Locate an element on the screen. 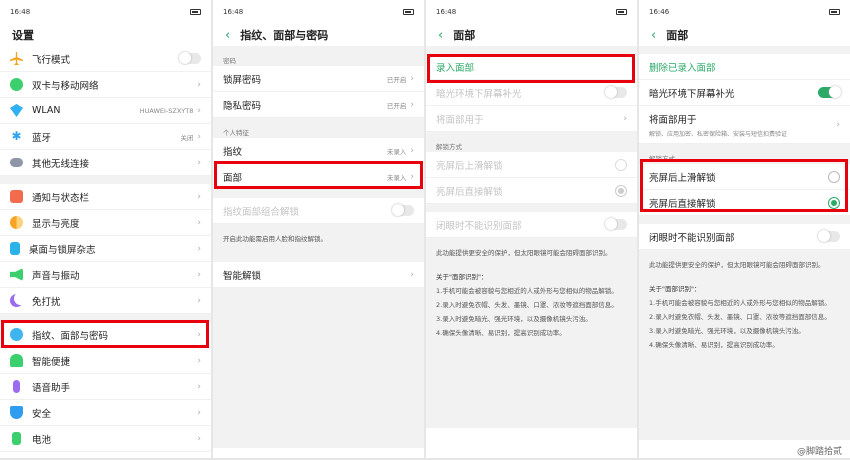 The height and width of the screenshot is (460, 850). wallpaper-row: 桌面与锁屏杂志 › is located at coordinates (105, 249).